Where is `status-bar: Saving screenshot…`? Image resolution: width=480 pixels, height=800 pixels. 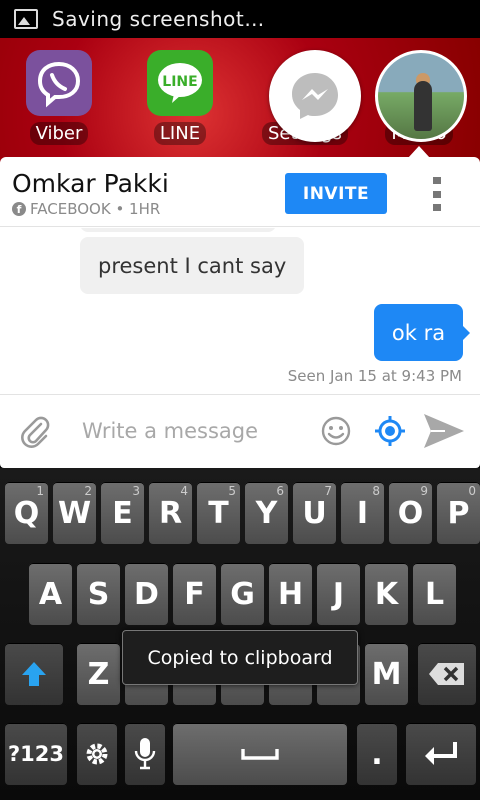 status-bar: Saving screenshot… is located at coordinates (240, 19).